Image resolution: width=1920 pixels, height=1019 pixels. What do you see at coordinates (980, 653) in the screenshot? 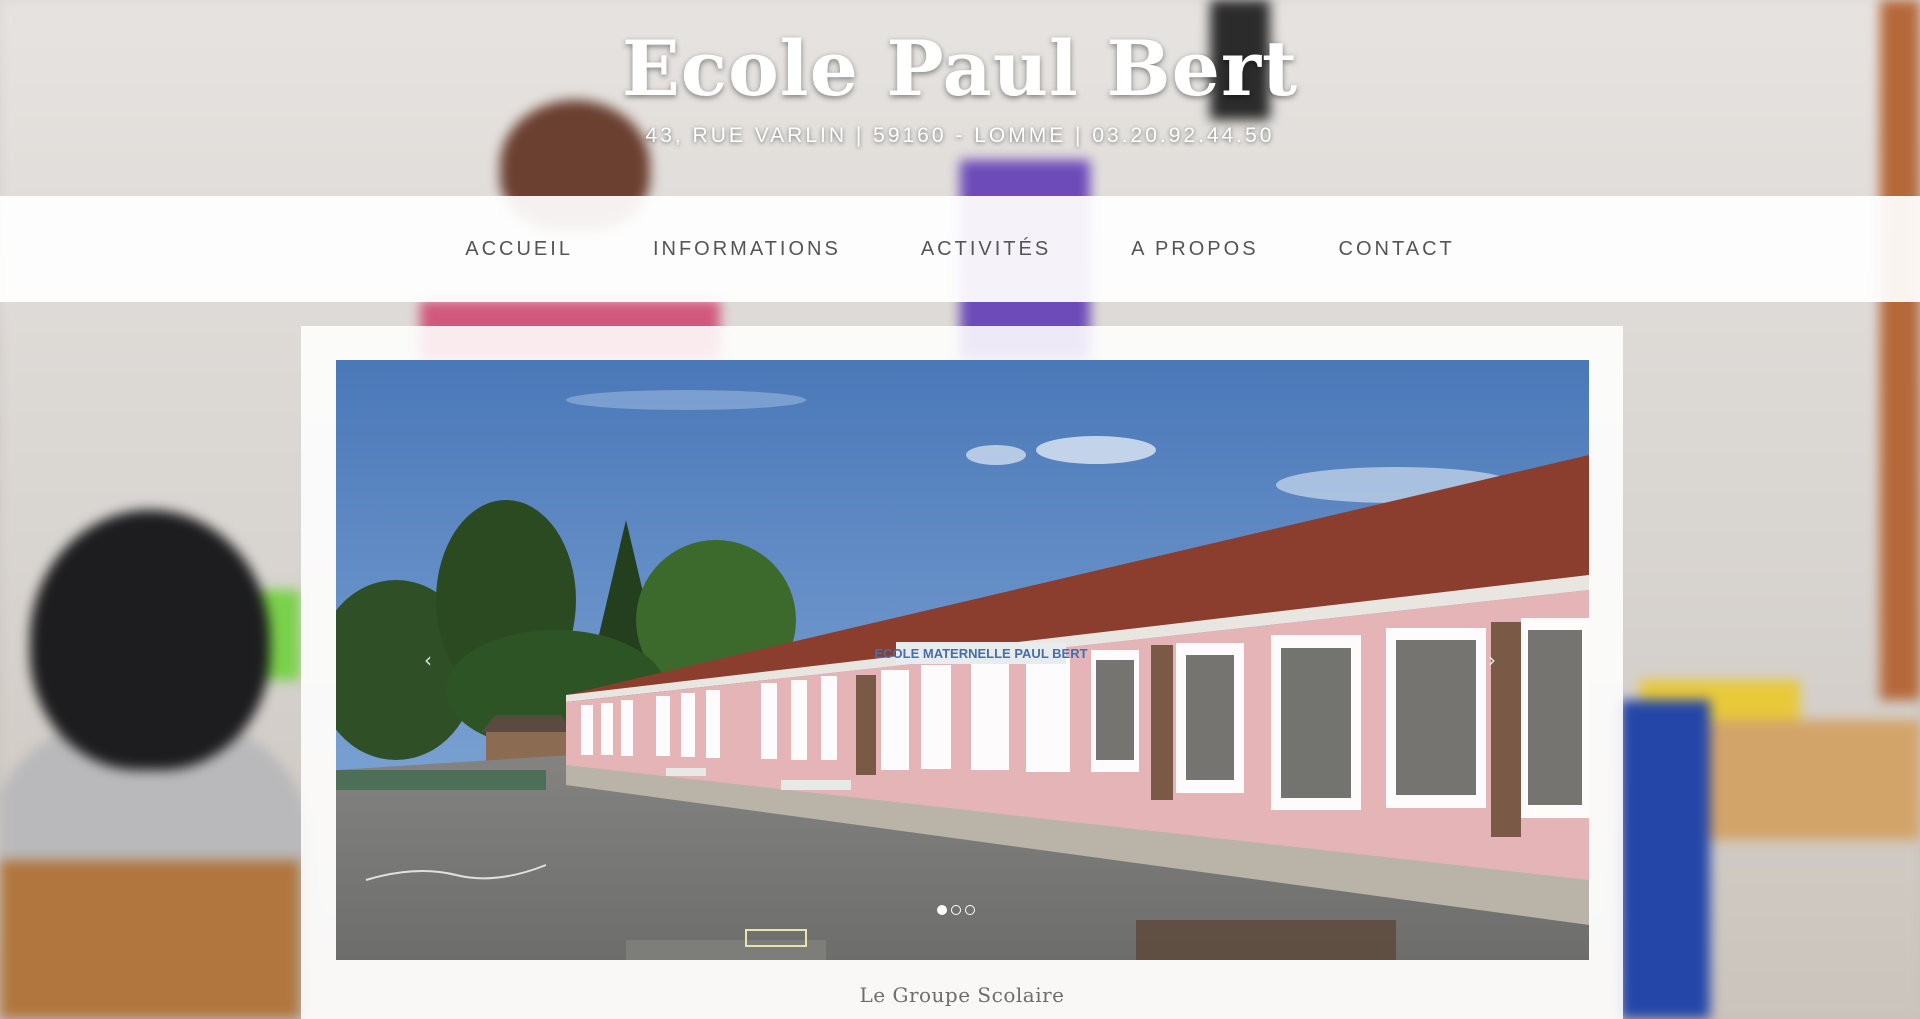
I see `building-sign-text: ECOLE MATERNELLE PAUL BERT` at bounding box center [980, 653].